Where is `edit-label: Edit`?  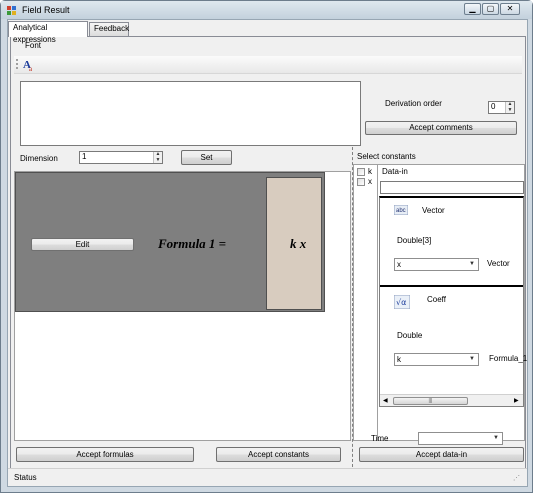
edit-label: Edit is located at coordinates (82, 244).